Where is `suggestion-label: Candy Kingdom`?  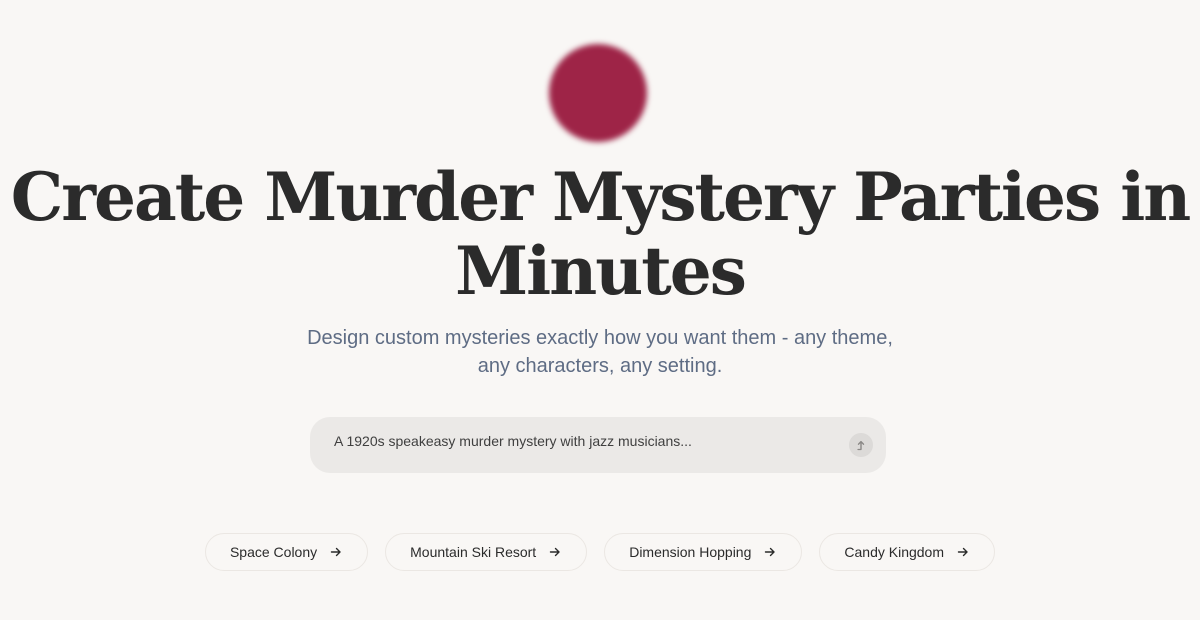 suggestion-label: Candy Kingdom is located at coordinates (894, 552).